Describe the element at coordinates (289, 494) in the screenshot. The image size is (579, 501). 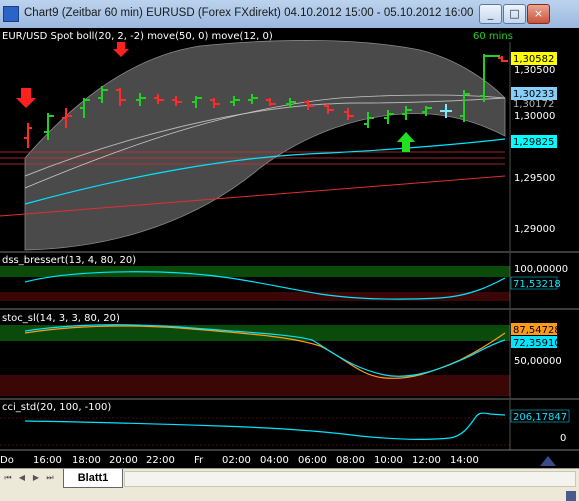
I see `status-bar` at that location.